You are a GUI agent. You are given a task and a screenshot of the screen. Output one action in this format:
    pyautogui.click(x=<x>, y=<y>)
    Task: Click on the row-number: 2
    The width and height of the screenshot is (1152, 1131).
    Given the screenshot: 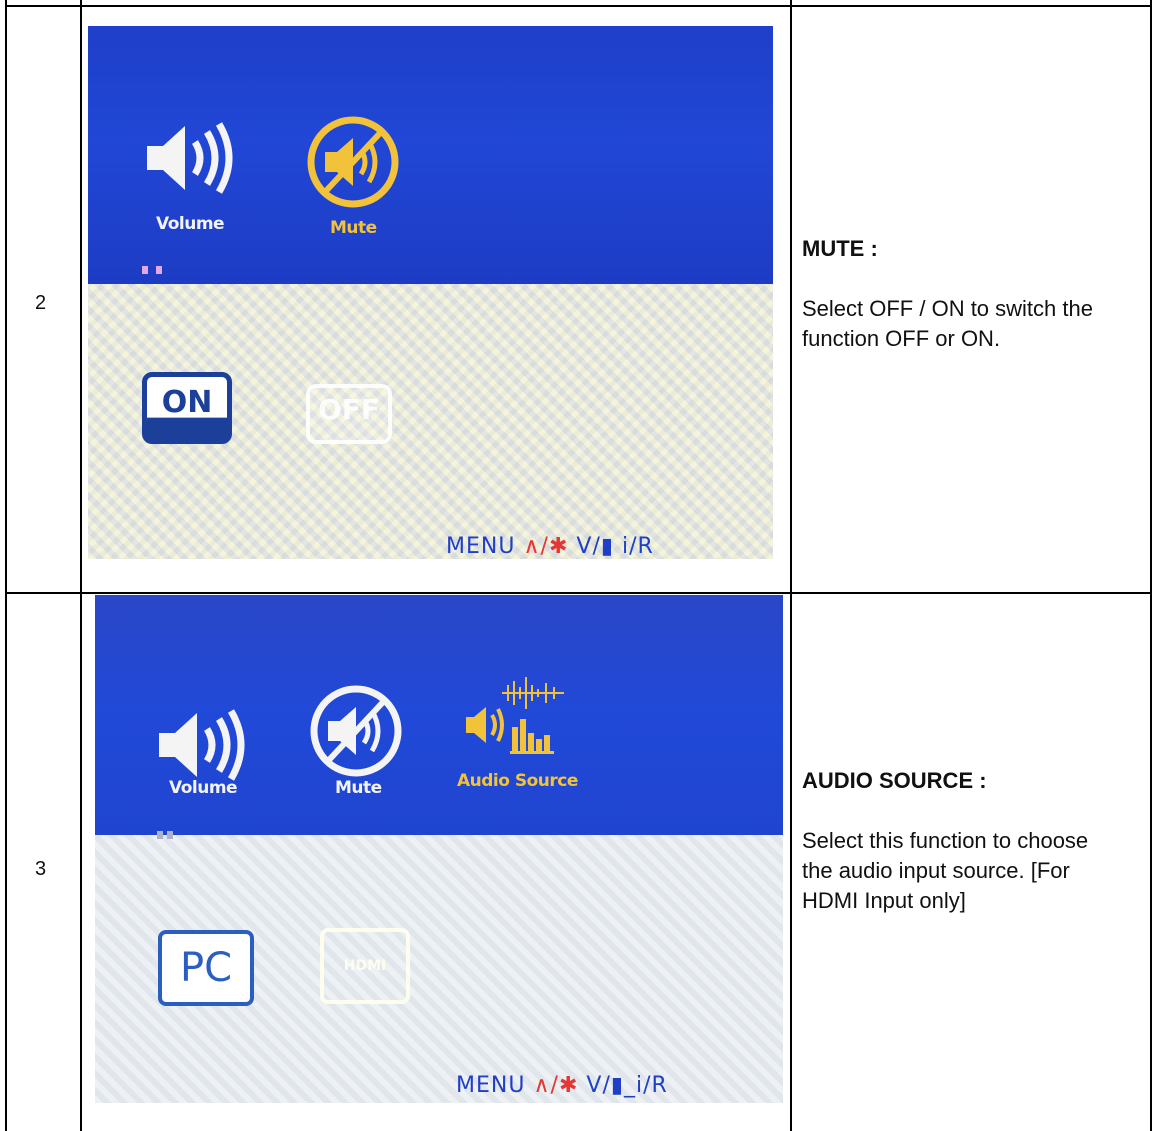 What is the action you would take?
    pyautogui.click(x=41, y=303)
    